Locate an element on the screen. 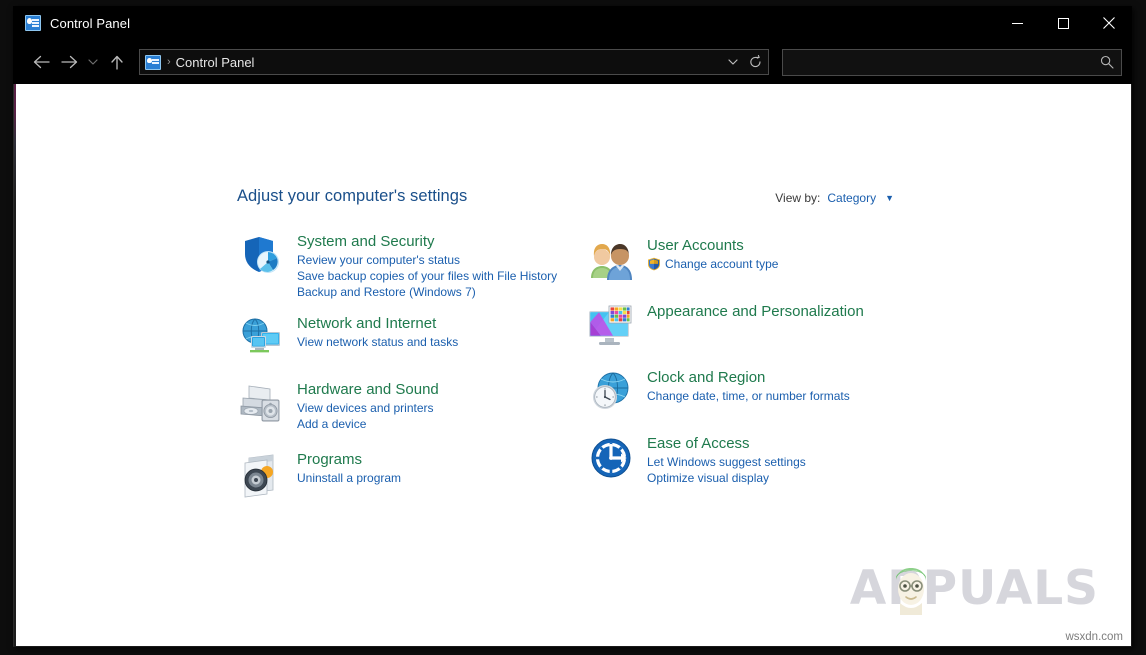 The image size is (1146, 655). ease-of-access-icon is located at coordinates (611, 458).